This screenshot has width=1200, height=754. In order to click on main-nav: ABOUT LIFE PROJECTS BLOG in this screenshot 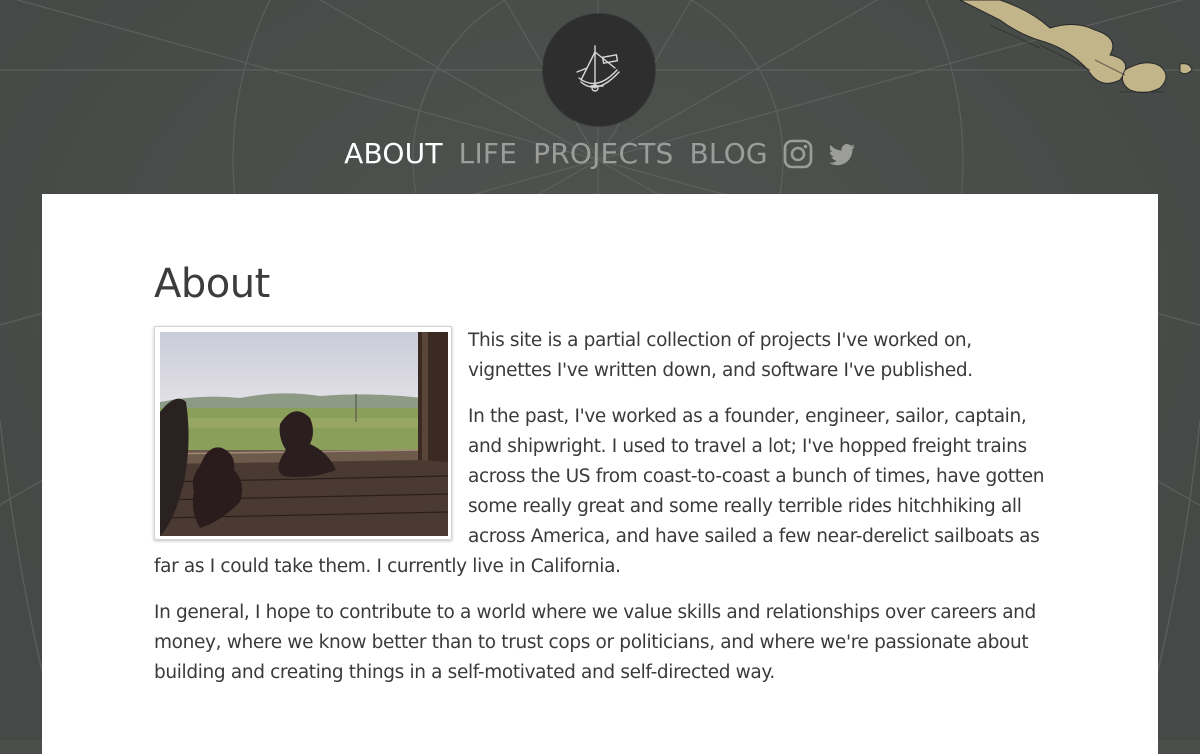, I will do `click(600, 154)`.